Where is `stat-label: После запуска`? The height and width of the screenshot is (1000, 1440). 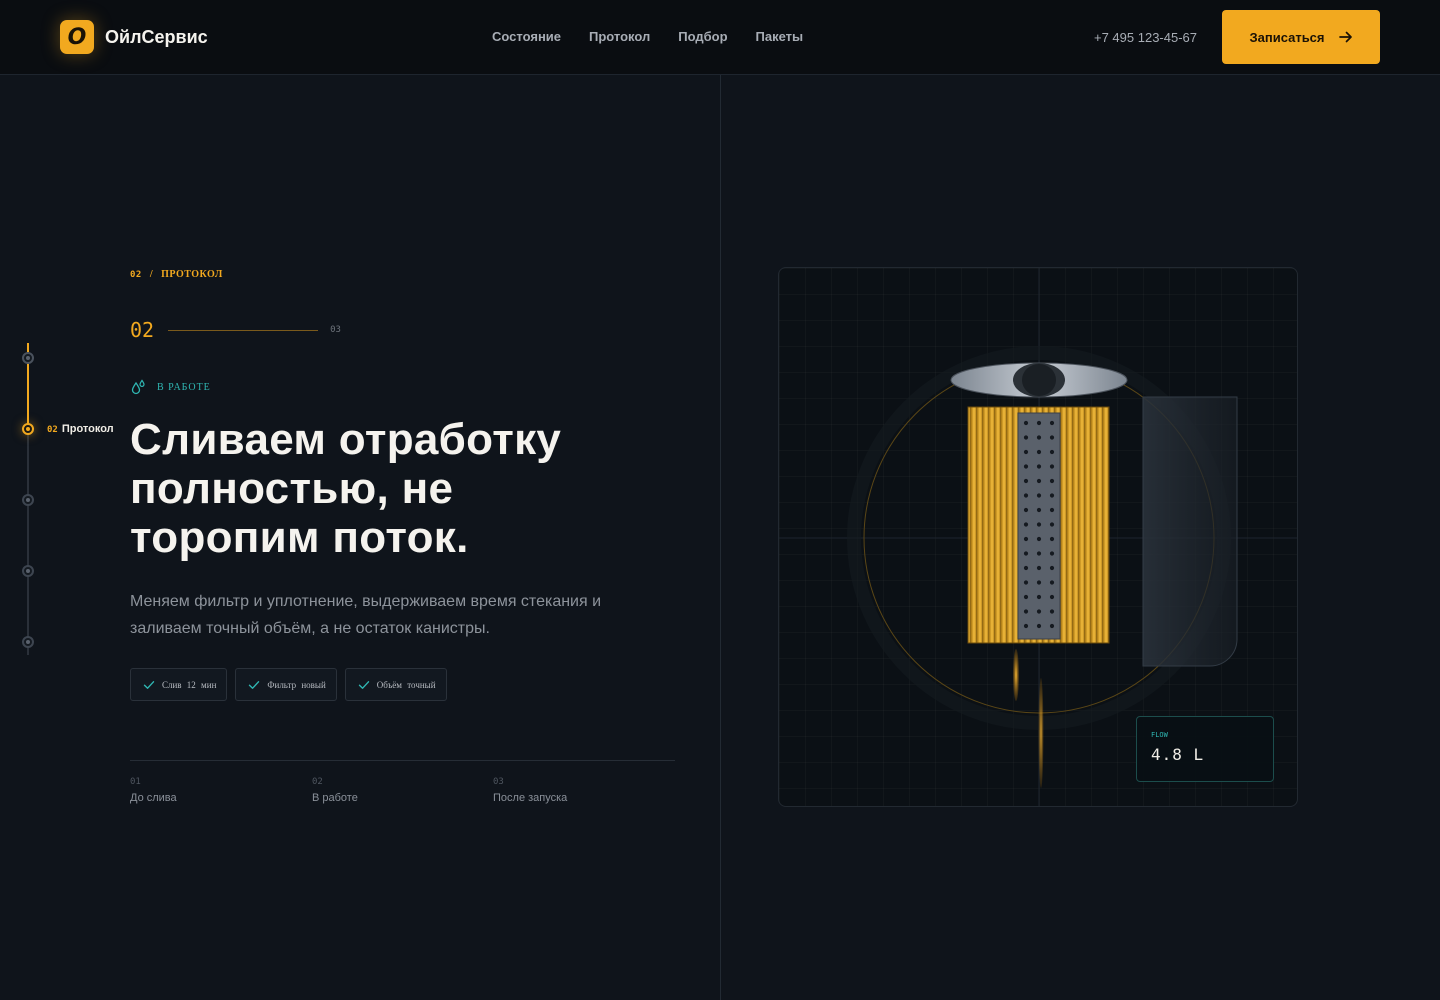
stat-label: После запуска is located at coordinates (530, 798).